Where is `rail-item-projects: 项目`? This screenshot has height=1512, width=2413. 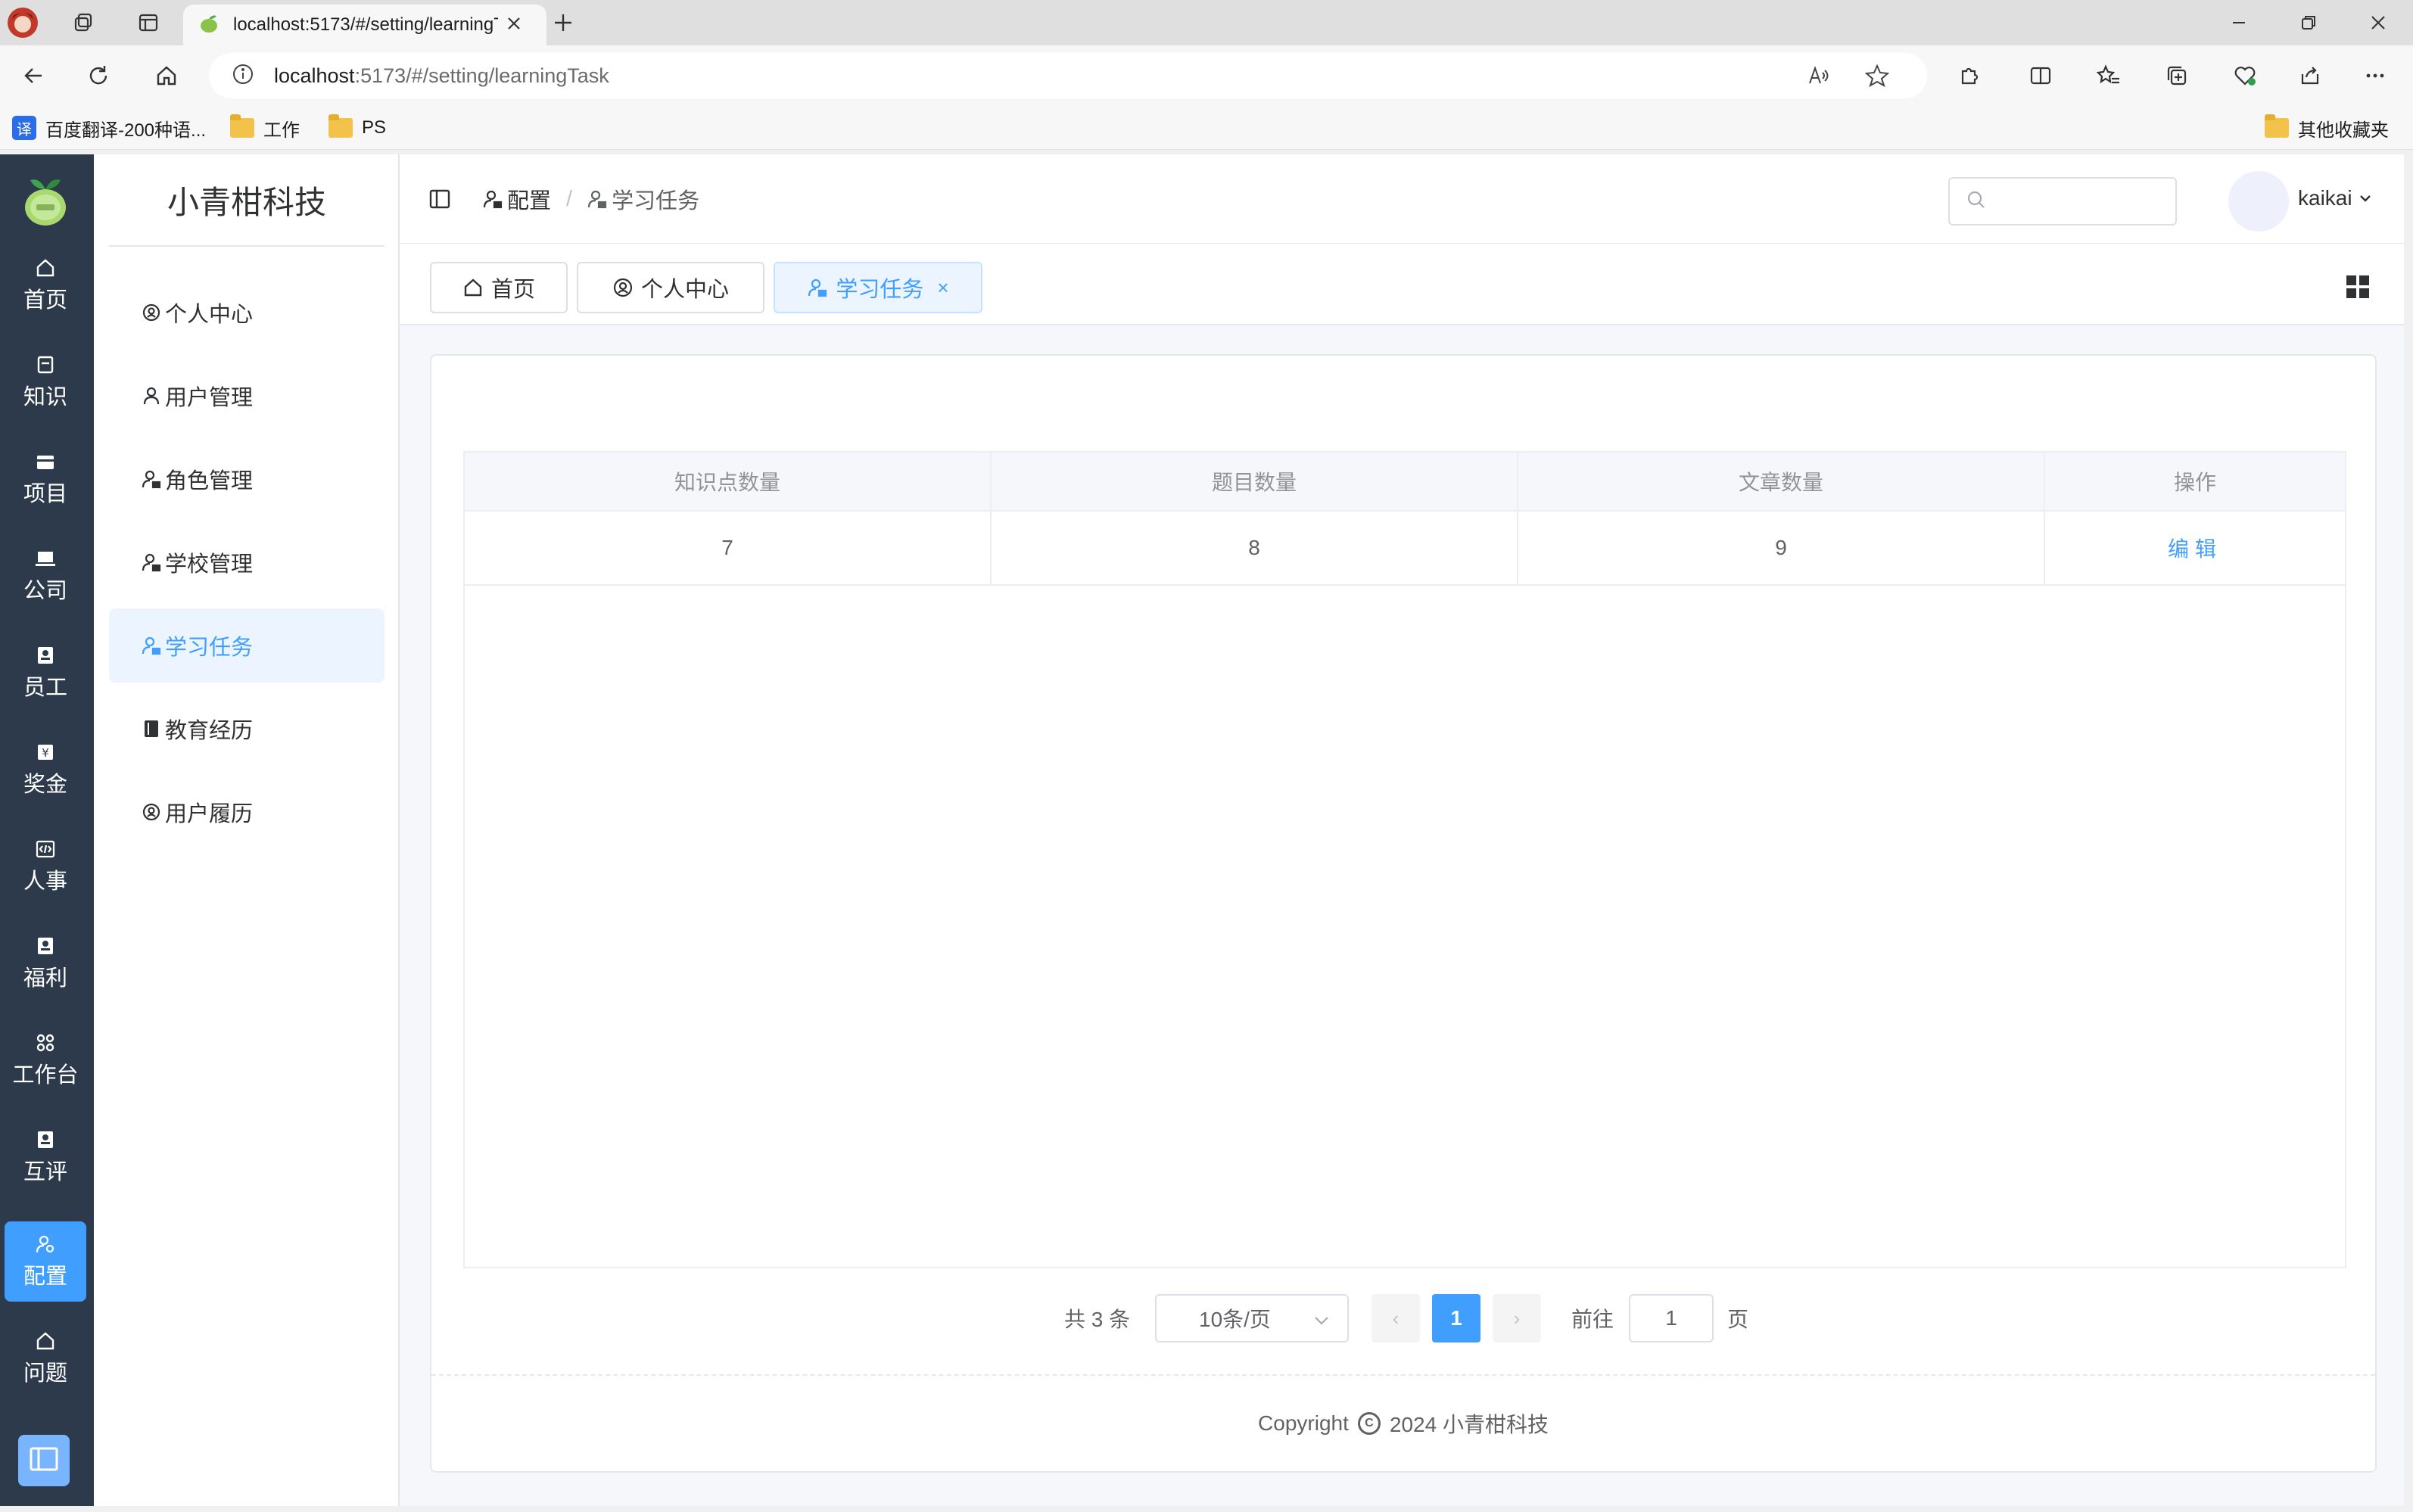 rail-item-projects: 项目 is located at coordinates (45, 479).